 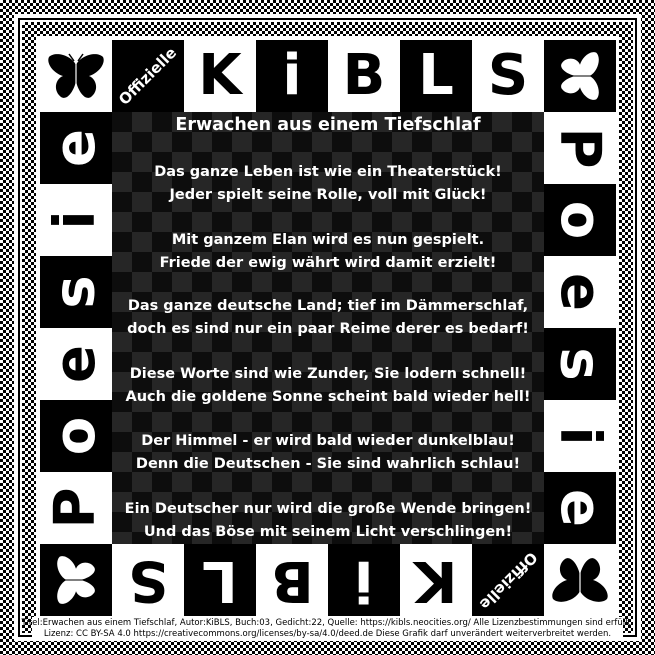 I want to click on bottom-letter-tile: S, so click(x=148, y=580).